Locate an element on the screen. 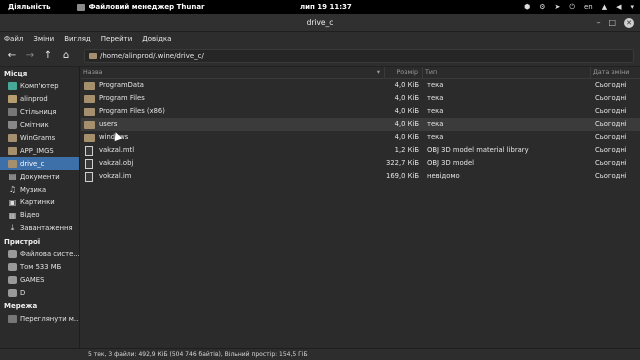  column-size: Розмір is located at coordinates (404, 72).